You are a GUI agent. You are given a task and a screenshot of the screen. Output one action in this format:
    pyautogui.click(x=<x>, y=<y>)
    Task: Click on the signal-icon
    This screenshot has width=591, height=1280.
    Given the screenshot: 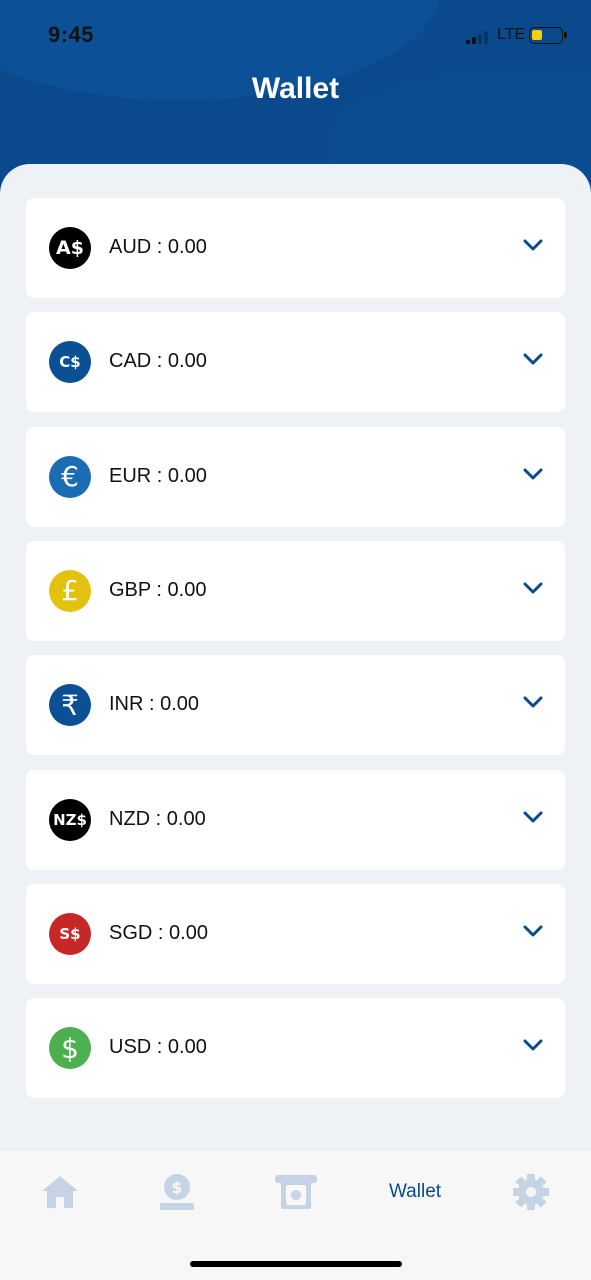 What is the action you would take?
    pyautogui.click(x=480, y=37)
    